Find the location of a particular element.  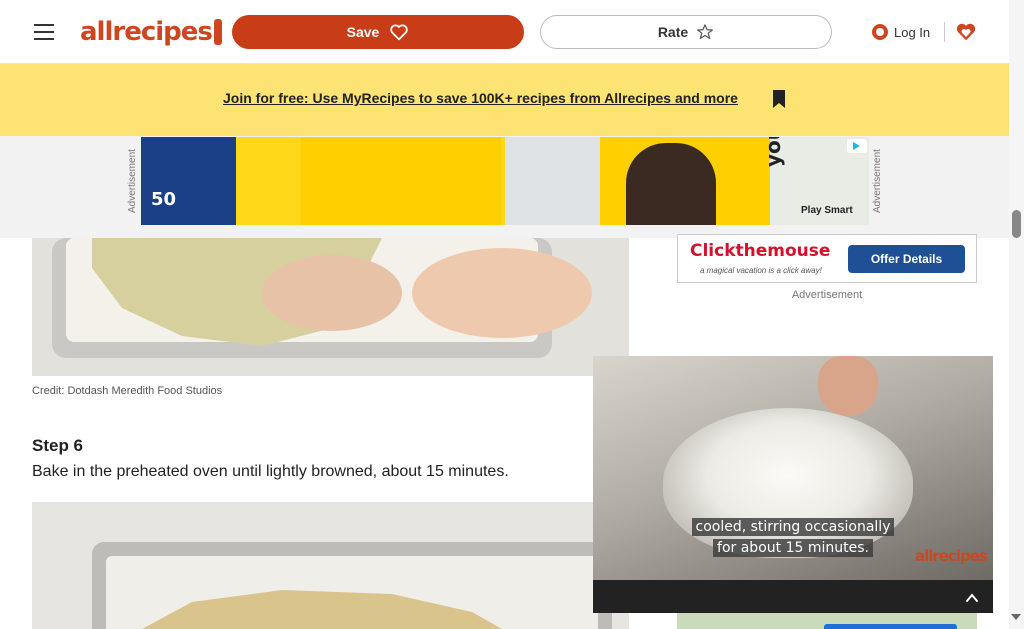

page-scrollbar is located at coordinates (1016, 314).